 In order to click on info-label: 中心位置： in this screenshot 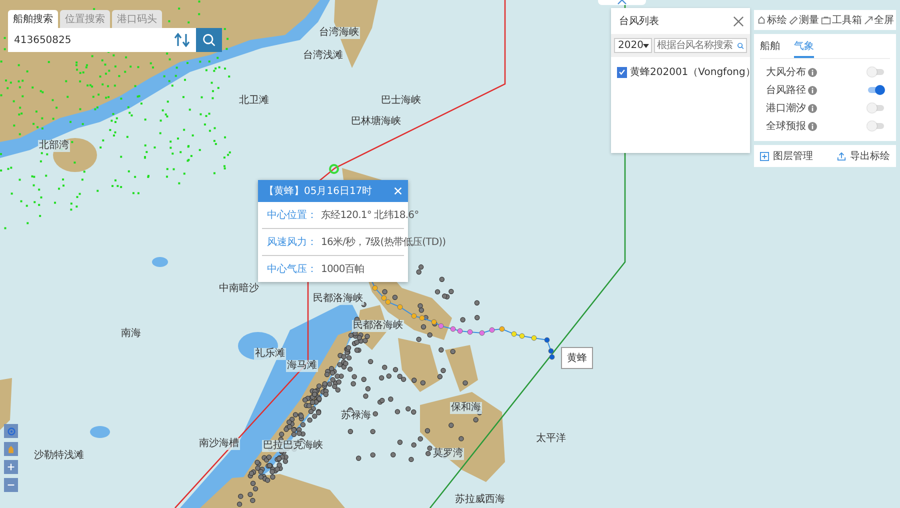, I will do `click(292, 215)`.